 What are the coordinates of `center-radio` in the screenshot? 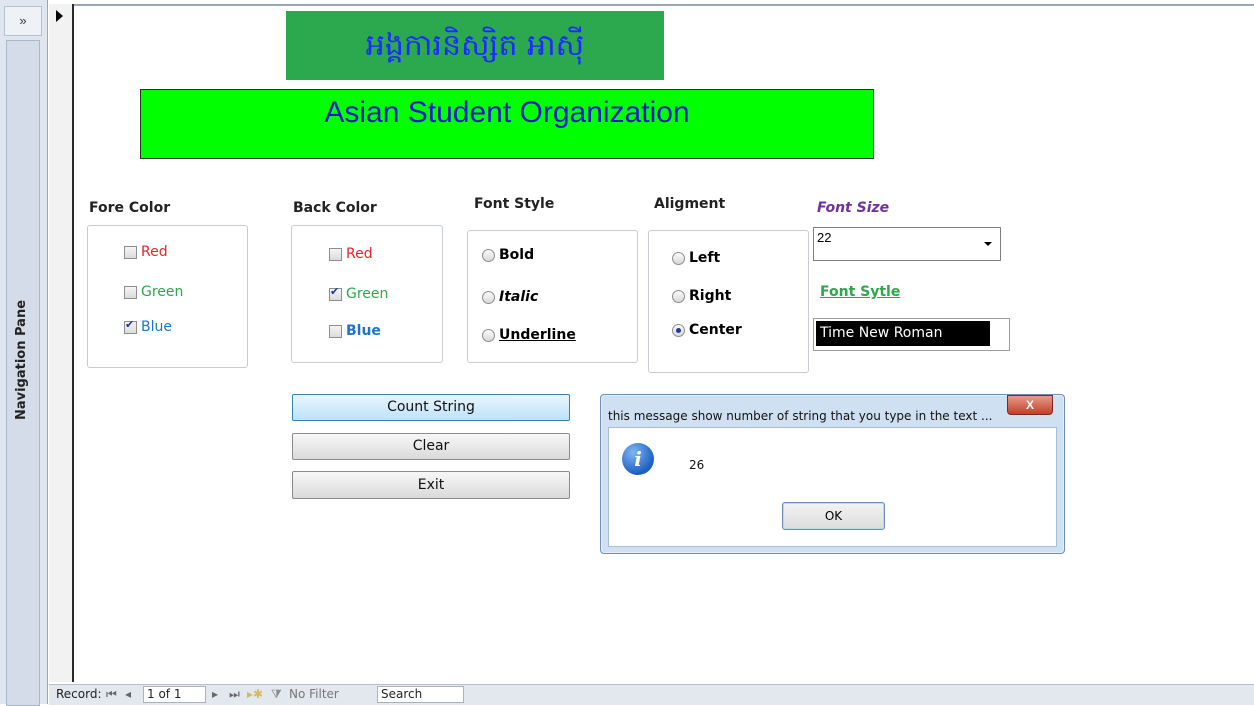 It's located at (678, 330).